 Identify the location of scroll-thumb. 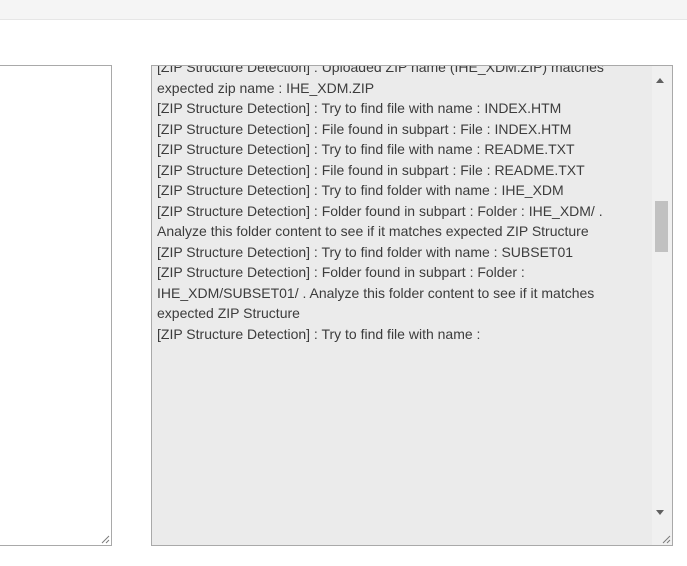
(661, 226).